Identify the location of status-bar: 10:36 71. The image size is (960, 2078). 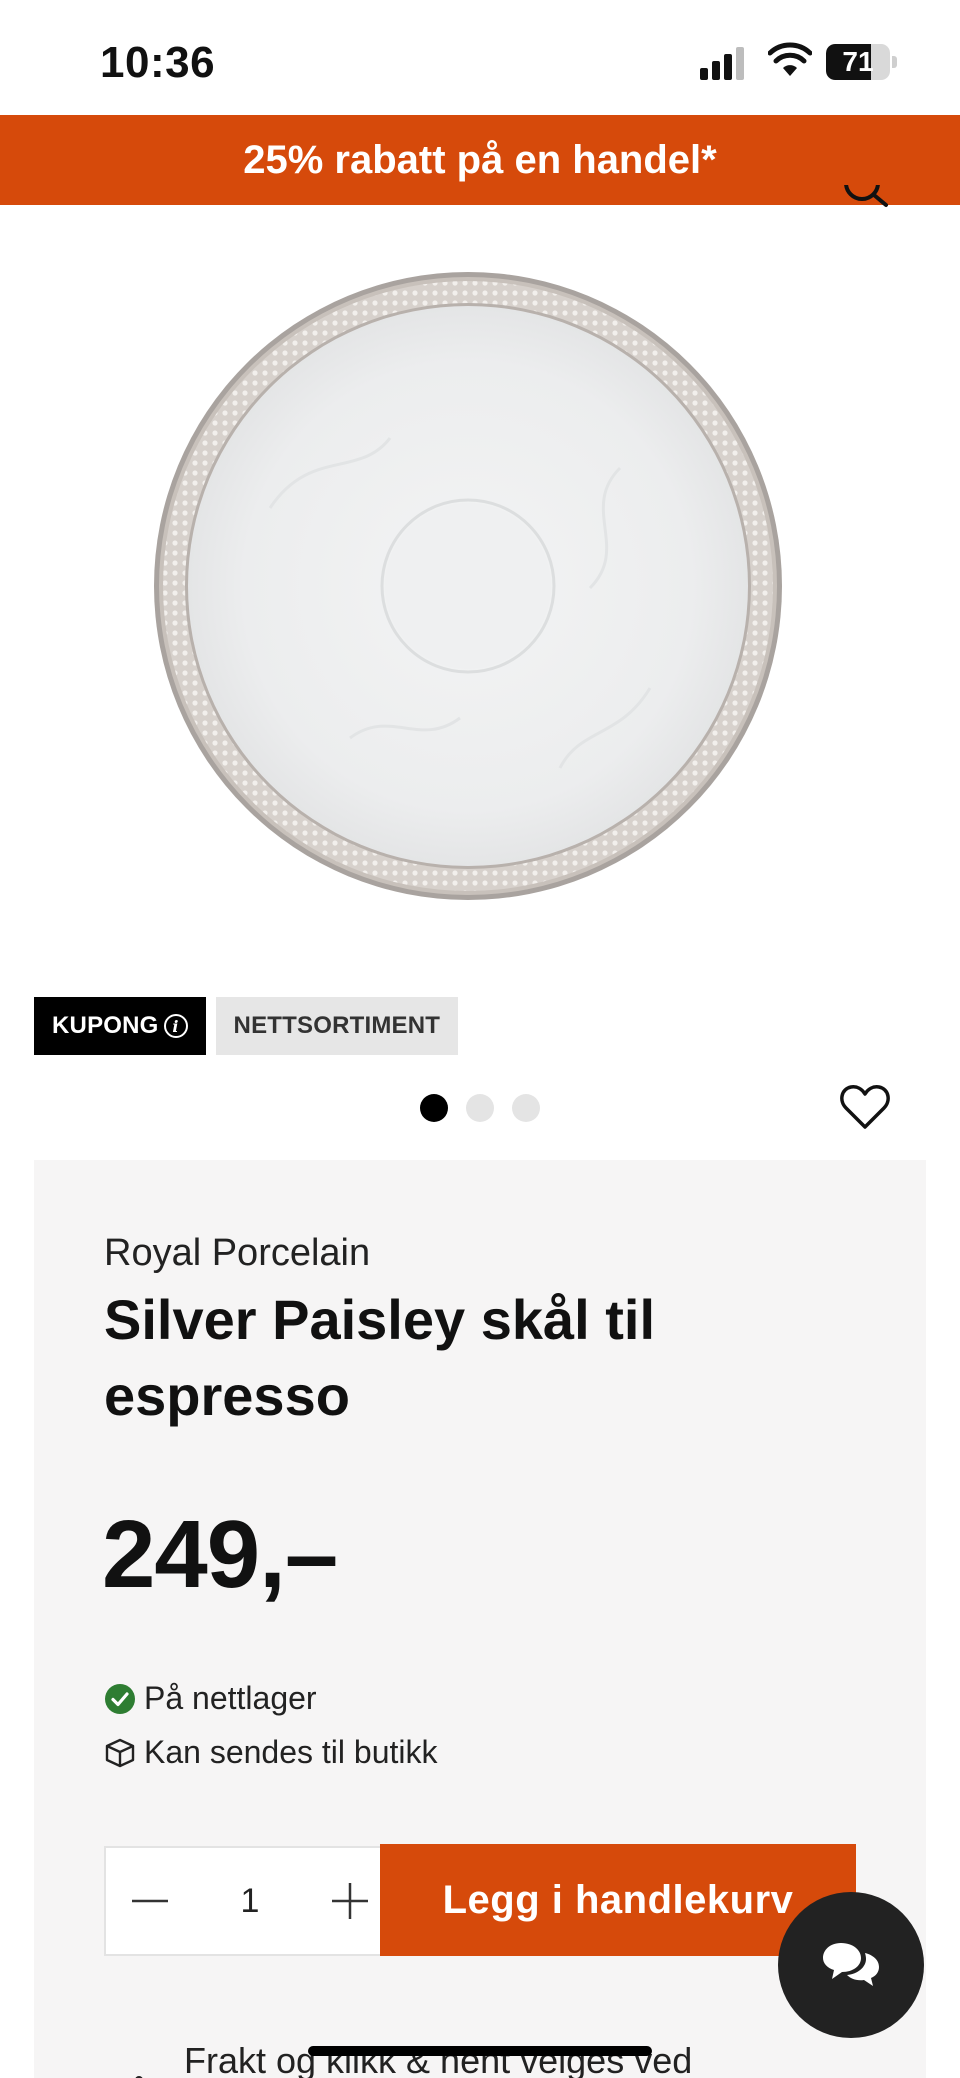
(480, 57).